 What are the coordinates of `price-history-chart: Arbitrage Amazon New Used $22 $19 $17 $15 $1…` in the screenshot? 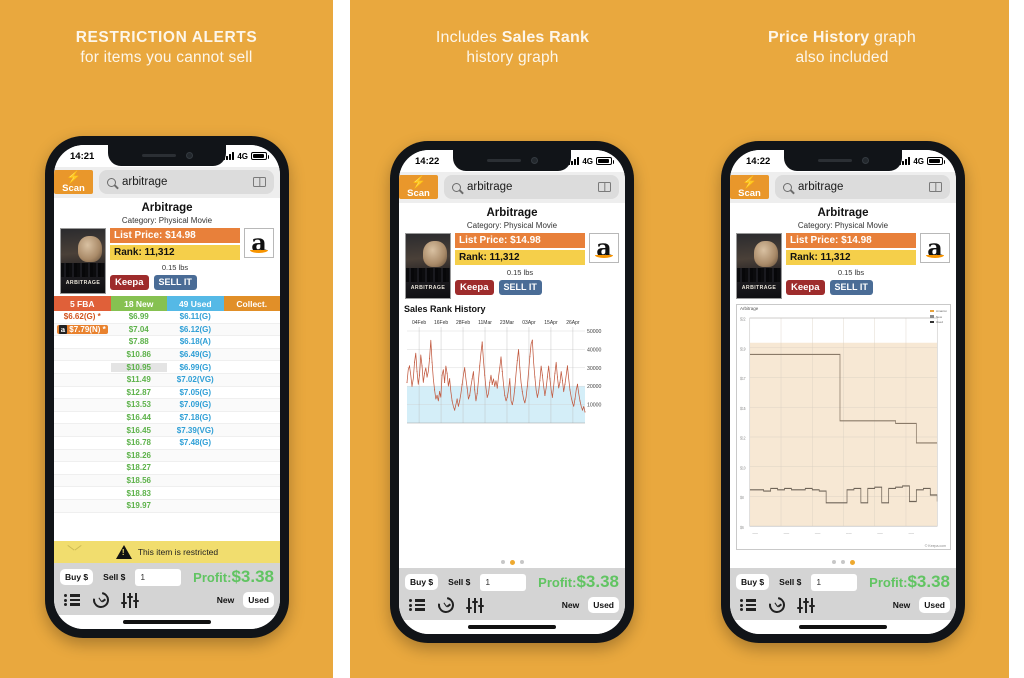 It's located at (843, 428).